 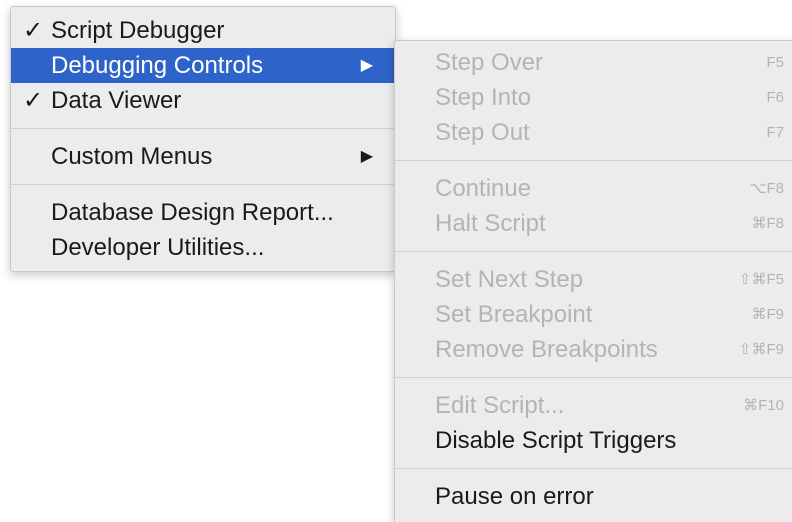 I want to click on menu-item-set-breakpoint: Set Breakpoint ⌘F9, so click(x=593, y=314).